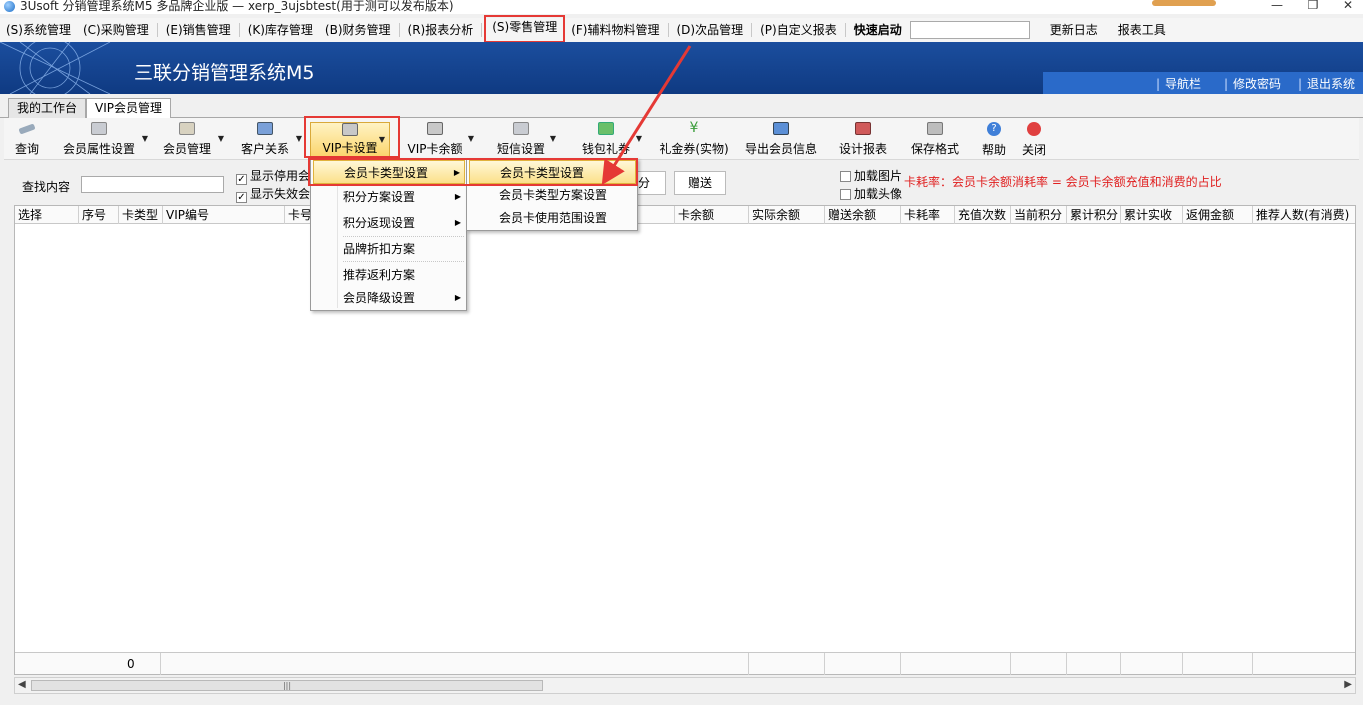 The width and height of the screenshot is (1363, 705). Describe the element at coordinates (389, 172) in the screenshot. I see `menu-item-card-type-settings: 会员卡类型设置 ▶` at that location.